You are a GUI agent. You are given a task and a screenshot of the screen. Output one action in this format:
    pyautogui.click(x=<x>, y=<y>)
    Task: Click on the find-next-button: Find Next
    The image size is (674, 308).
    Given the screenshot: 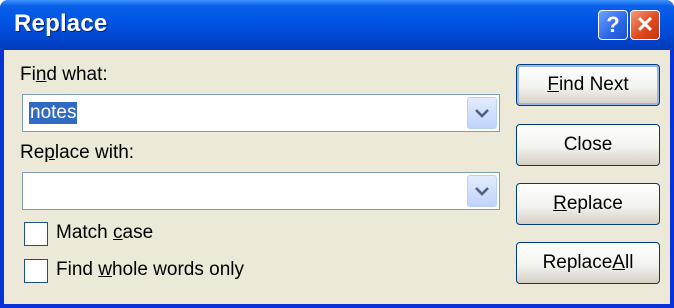 What is the action you would take?
    pyautogui.click(x=588, y=85)
    